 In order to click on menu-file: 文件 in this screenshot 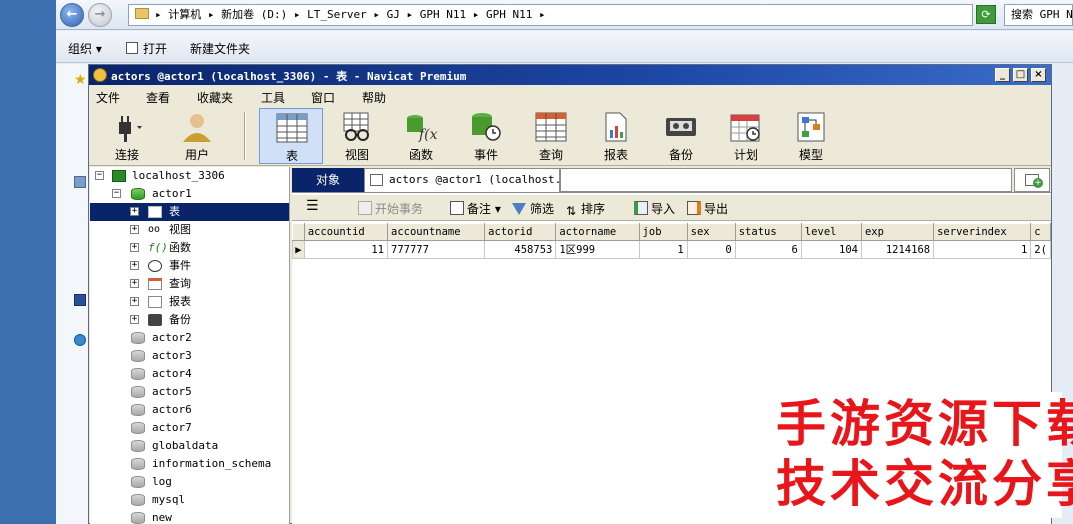, I will do `click(108, 97)`.